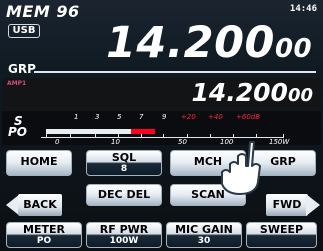 This screenshot has width=323, height=251. What do you see at coordinates (44, 229) in the screenshot?
I see `meter-button-label: METER` at bounding box center [44, 229].